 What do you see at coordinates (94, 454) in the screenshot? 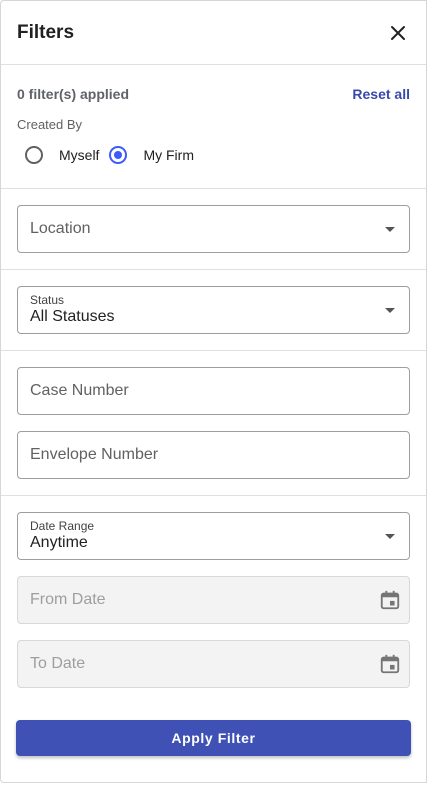
I see `envelope-number-placeholder: Envelope Number` at bounding box center [94, 454].